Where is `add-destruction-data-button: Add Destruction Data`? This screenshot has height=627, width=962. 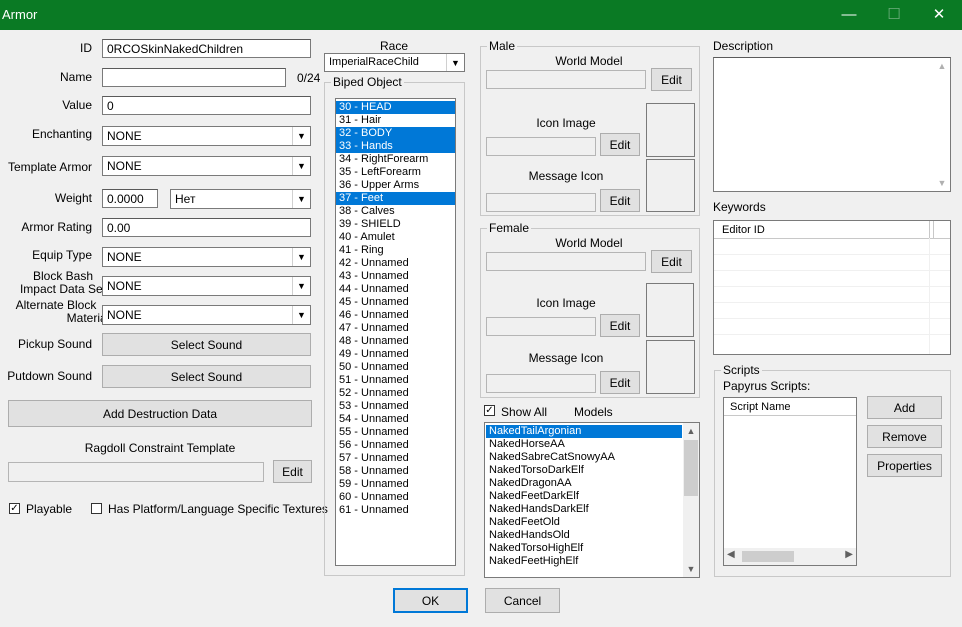 add-destruction-data-button: Add Destruction Data is located at coordinates (160, 413).